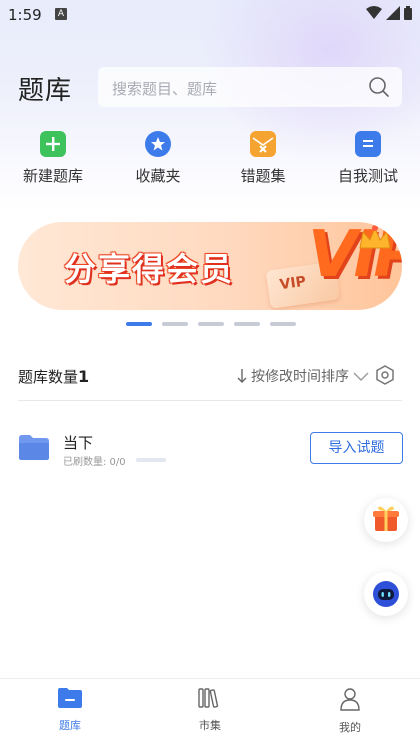 The width and height of the screenshot is (420, 746). Describe the element at coordinates (356, 448) in the screenshot. I see `import-questions-button: 导入试题` at that location.